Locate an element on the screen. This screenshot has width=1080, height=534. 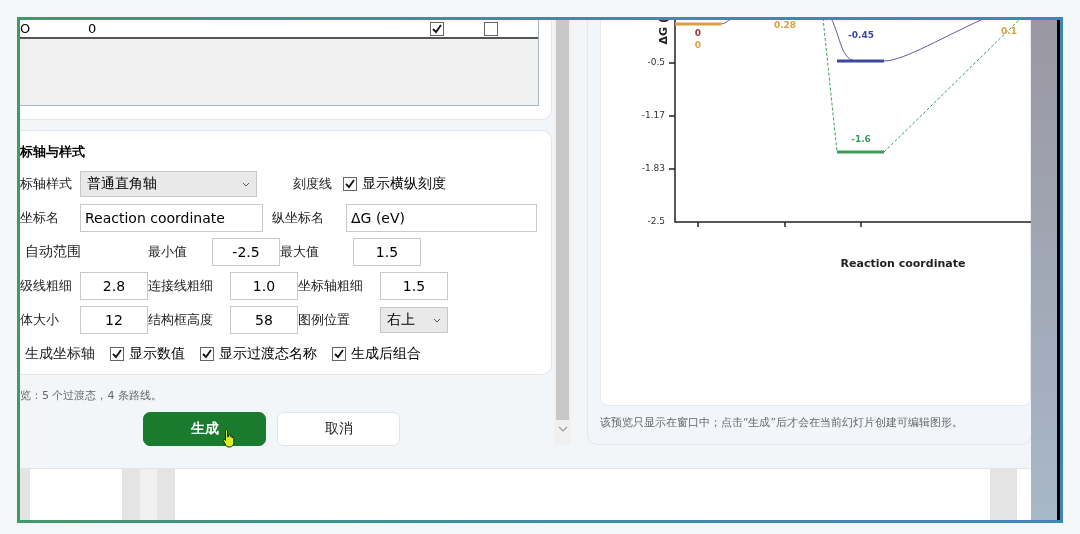
field-label: 生成坐标轴 is located at coordinates (60, 354).